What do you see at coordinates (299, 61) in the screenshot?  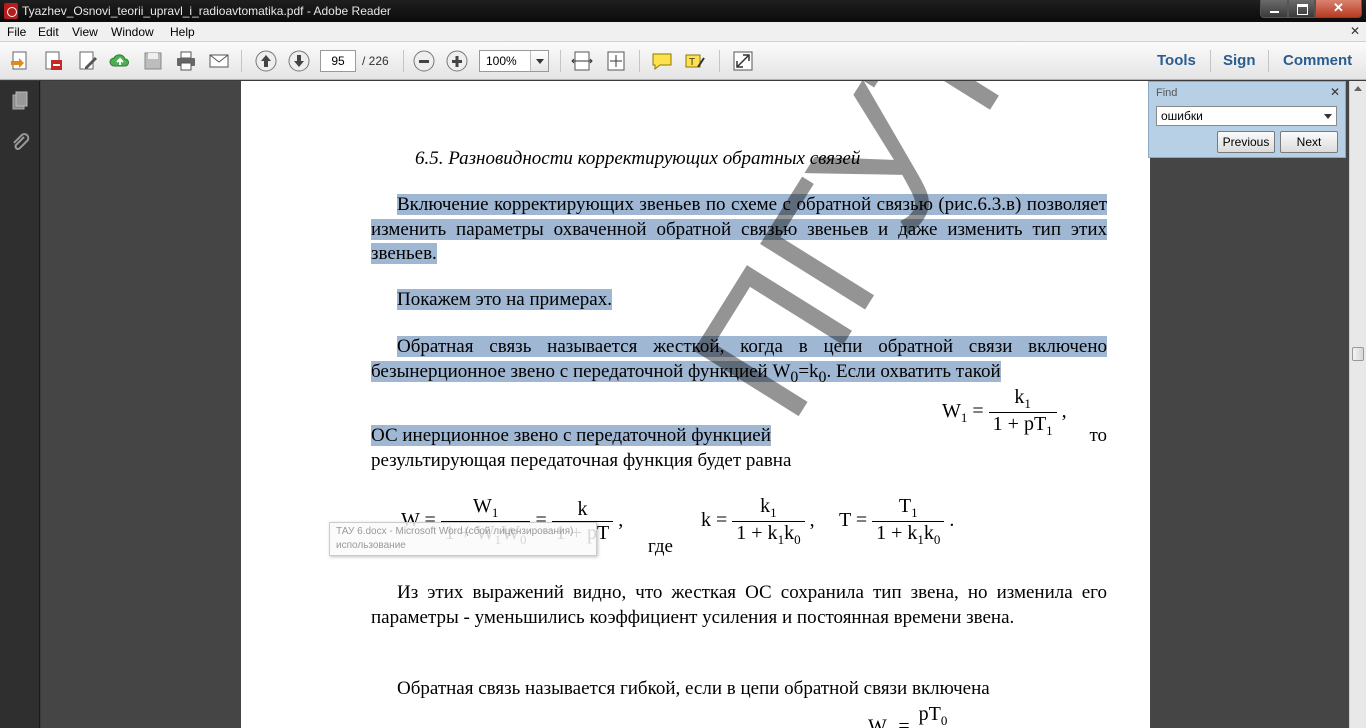 I see `next-page-icon` at bounding box center [299, 61].